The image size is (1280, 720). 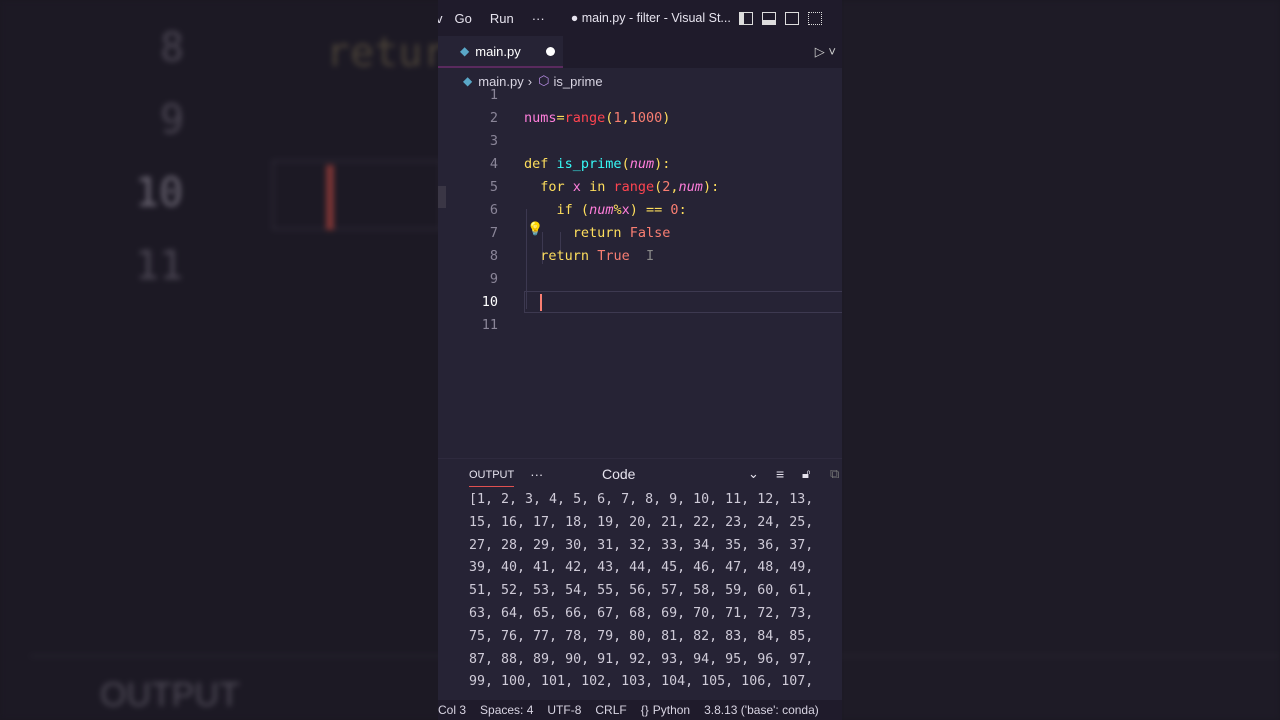 What do you see at coordinates (753, 474) in the screenshot?
I see `chevron-down-icon: ⌄` at bounding box center [753, 474].